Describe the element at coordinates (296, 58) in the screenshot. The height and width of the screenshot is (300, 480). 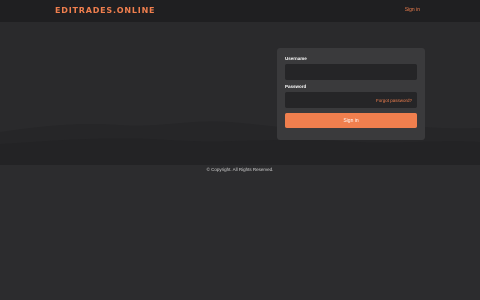
I see `username-label: Username` at that location.